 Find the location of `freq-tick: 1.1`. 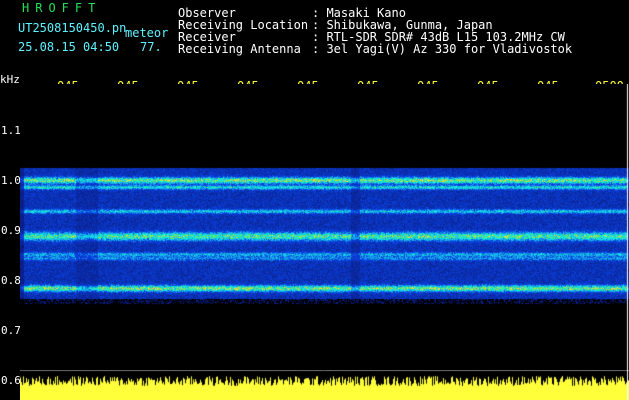

freq-tick: 1.1 is located at coordinates (11, 130).